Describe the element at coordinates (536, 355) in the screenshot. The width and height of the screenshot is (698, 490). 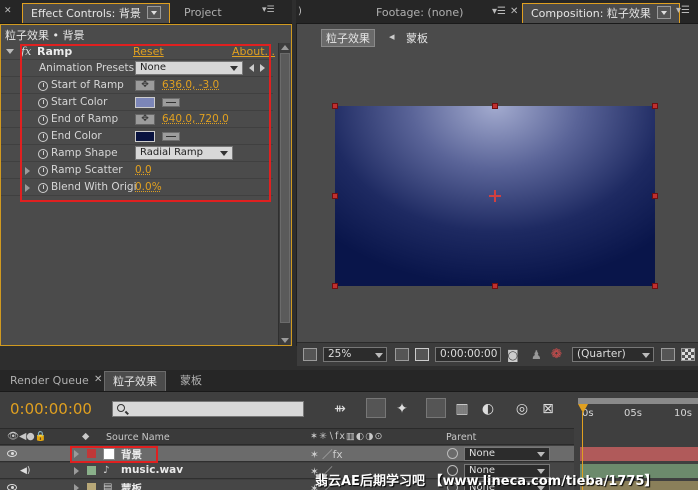
I see `show-snapshot-icon: ♟` at that location.